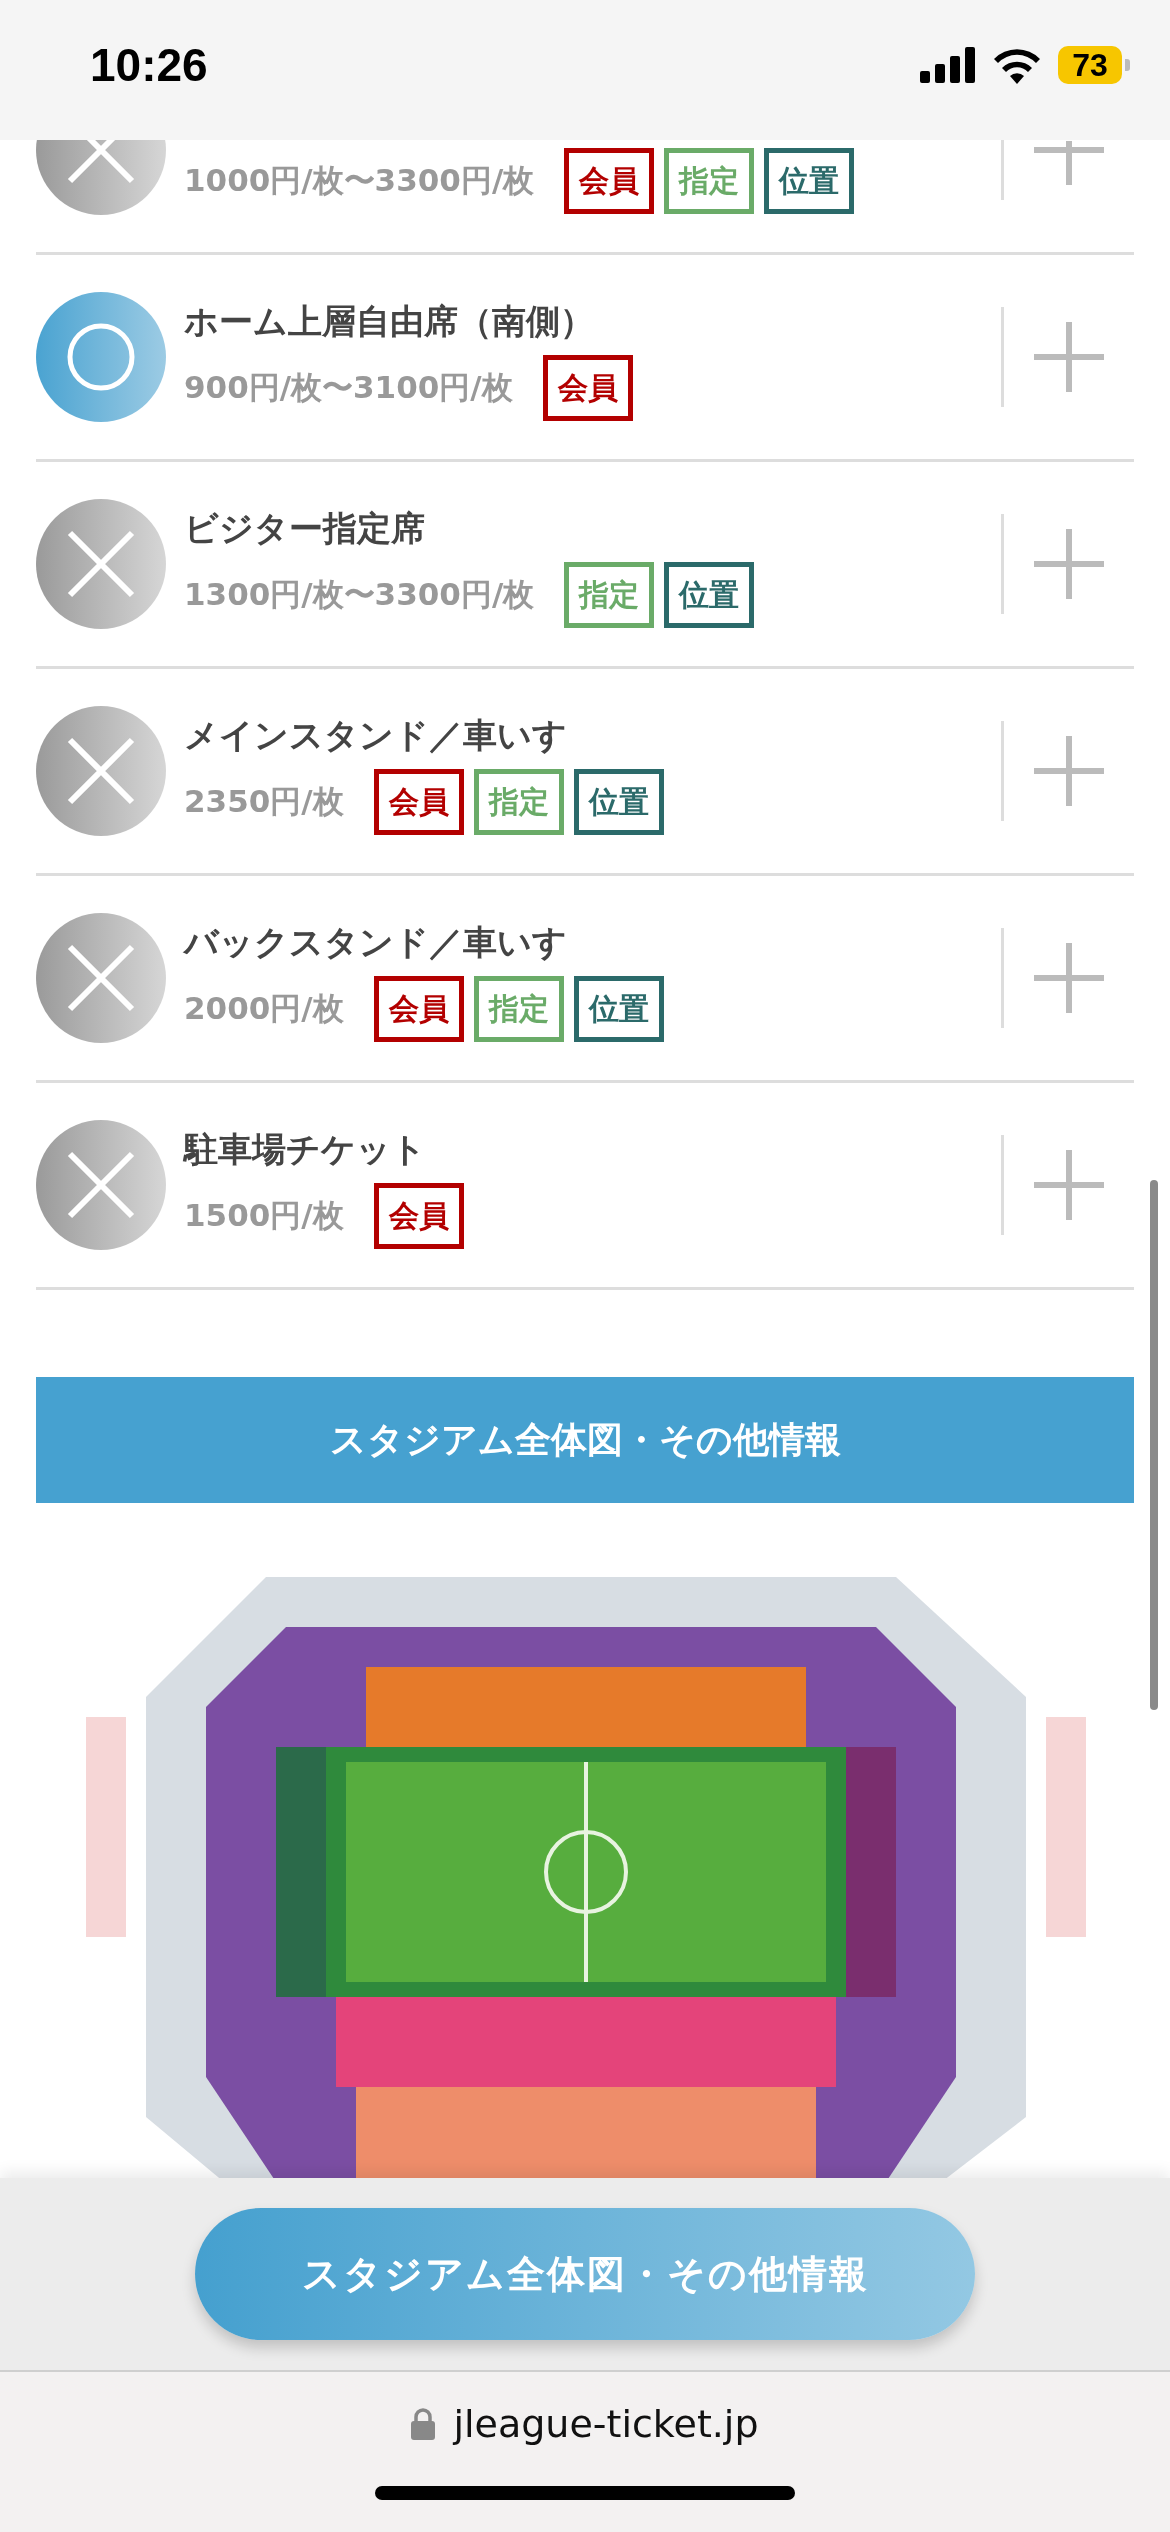 This screenshot has width=1170, height=2532. Describe the element at coordinates (376, 735) in the screenshot. I see `seat-name: メインスタンド／車いす` at that location.